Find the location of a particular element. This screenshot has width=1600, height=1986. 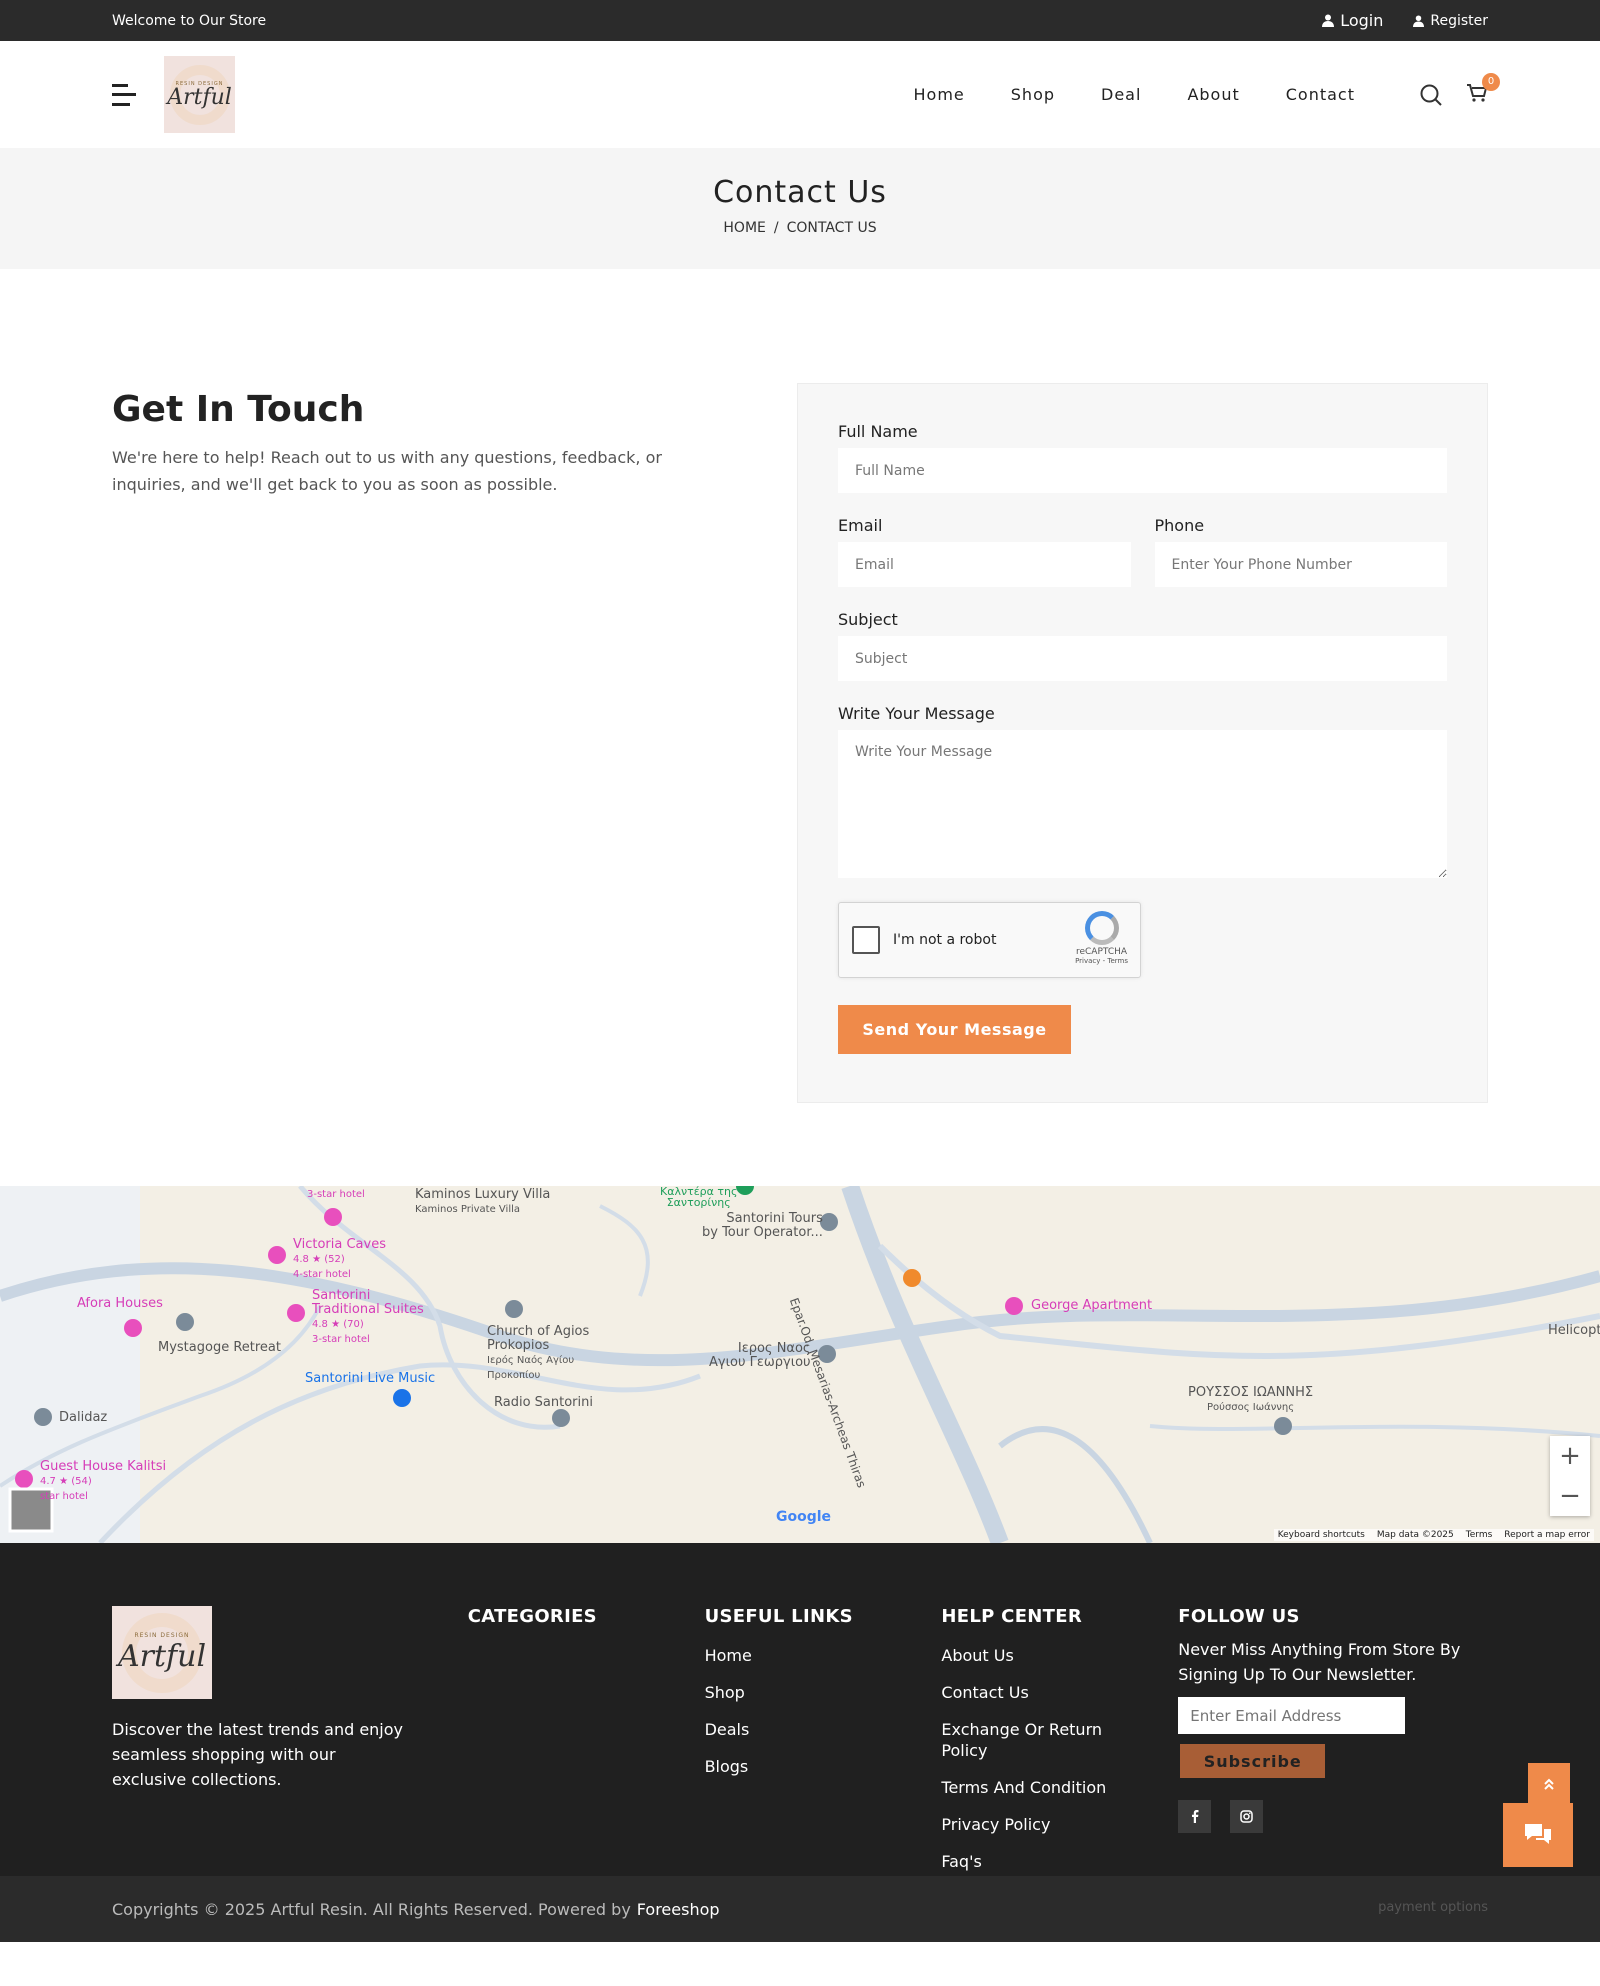

fullname-label: Full Name is located at coordinates (878, 431).